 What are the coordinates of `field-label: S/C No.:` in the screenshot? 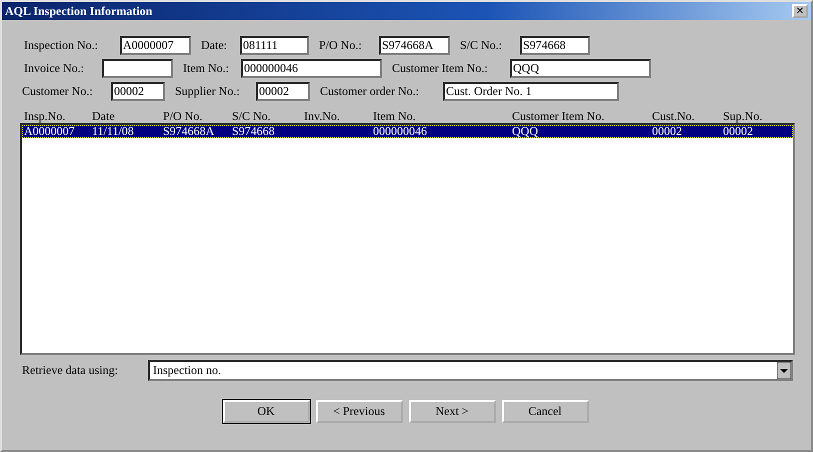 It's located at (481, 45).